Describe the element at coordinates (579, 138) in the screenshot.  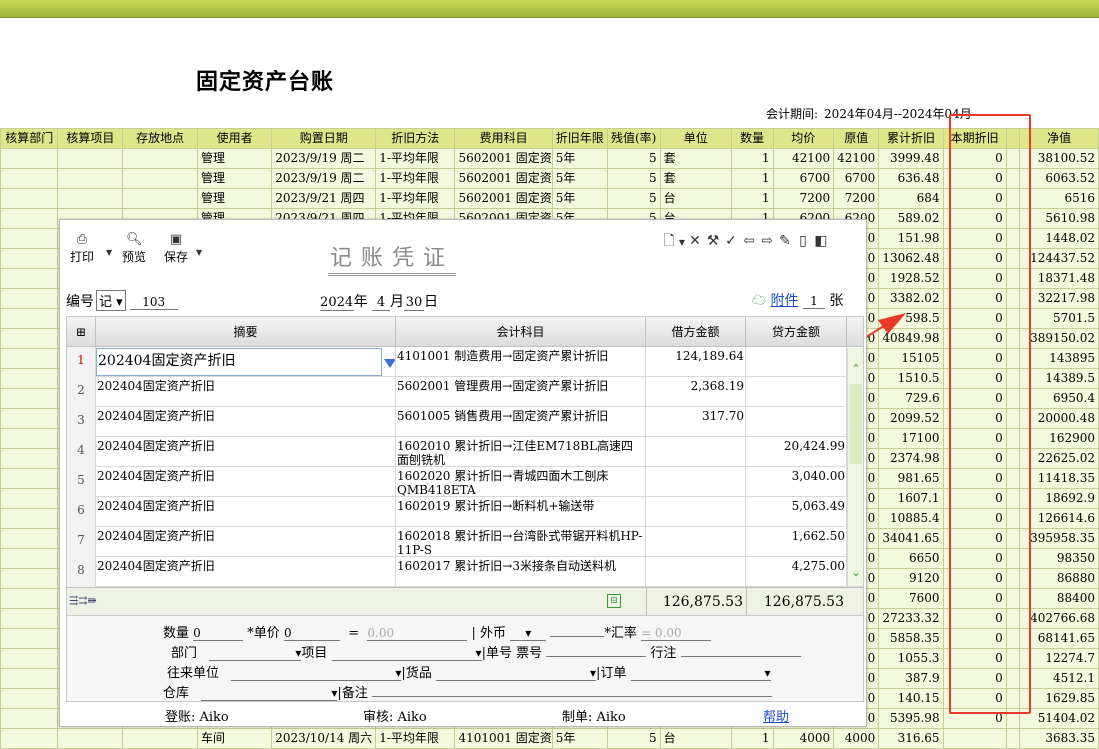
I see `ledger-column-header: 折旧年限` at that location.